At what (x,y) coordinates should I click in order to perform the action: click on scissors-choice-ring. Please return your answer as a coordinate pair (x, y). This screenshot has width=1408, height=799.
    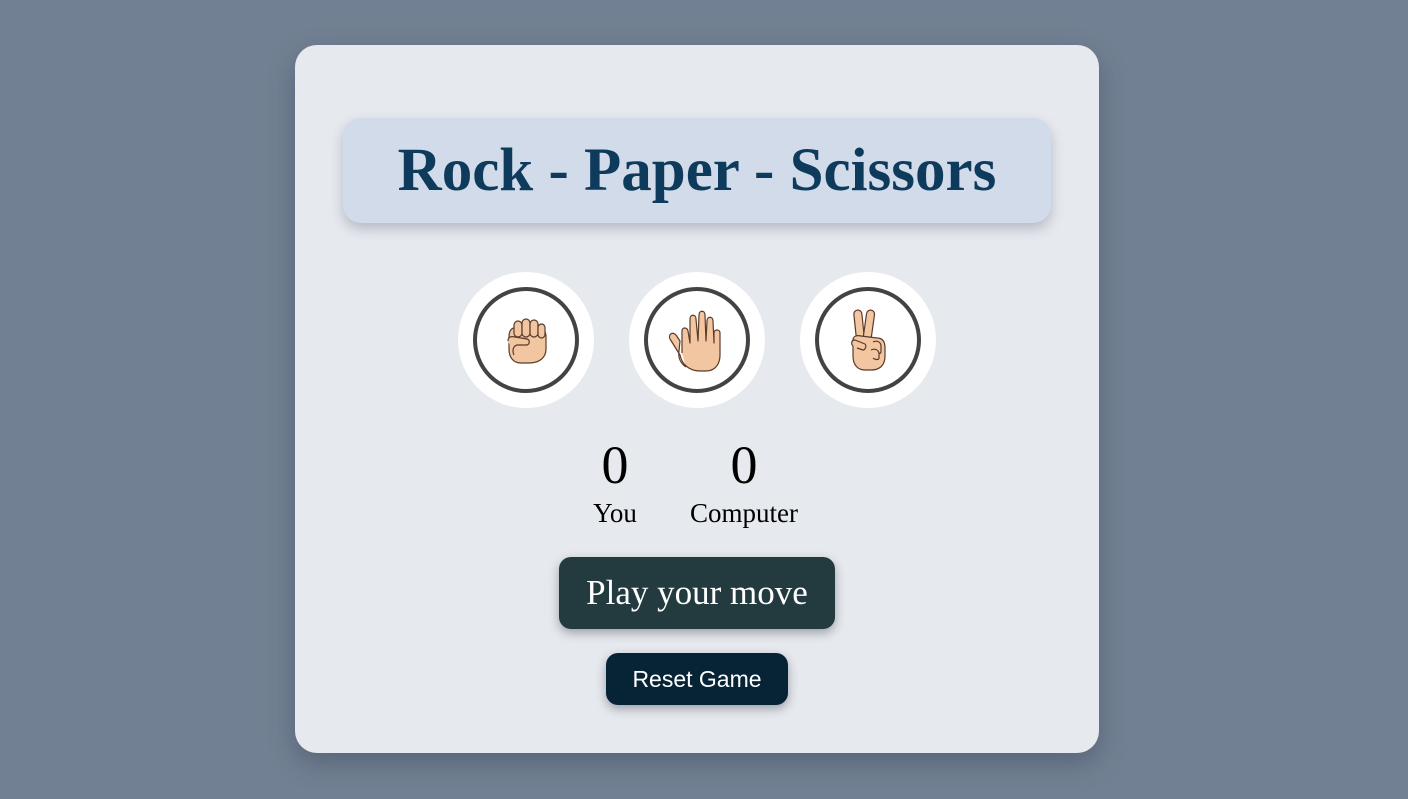
    Looking at the image, I should click on (868, 340).